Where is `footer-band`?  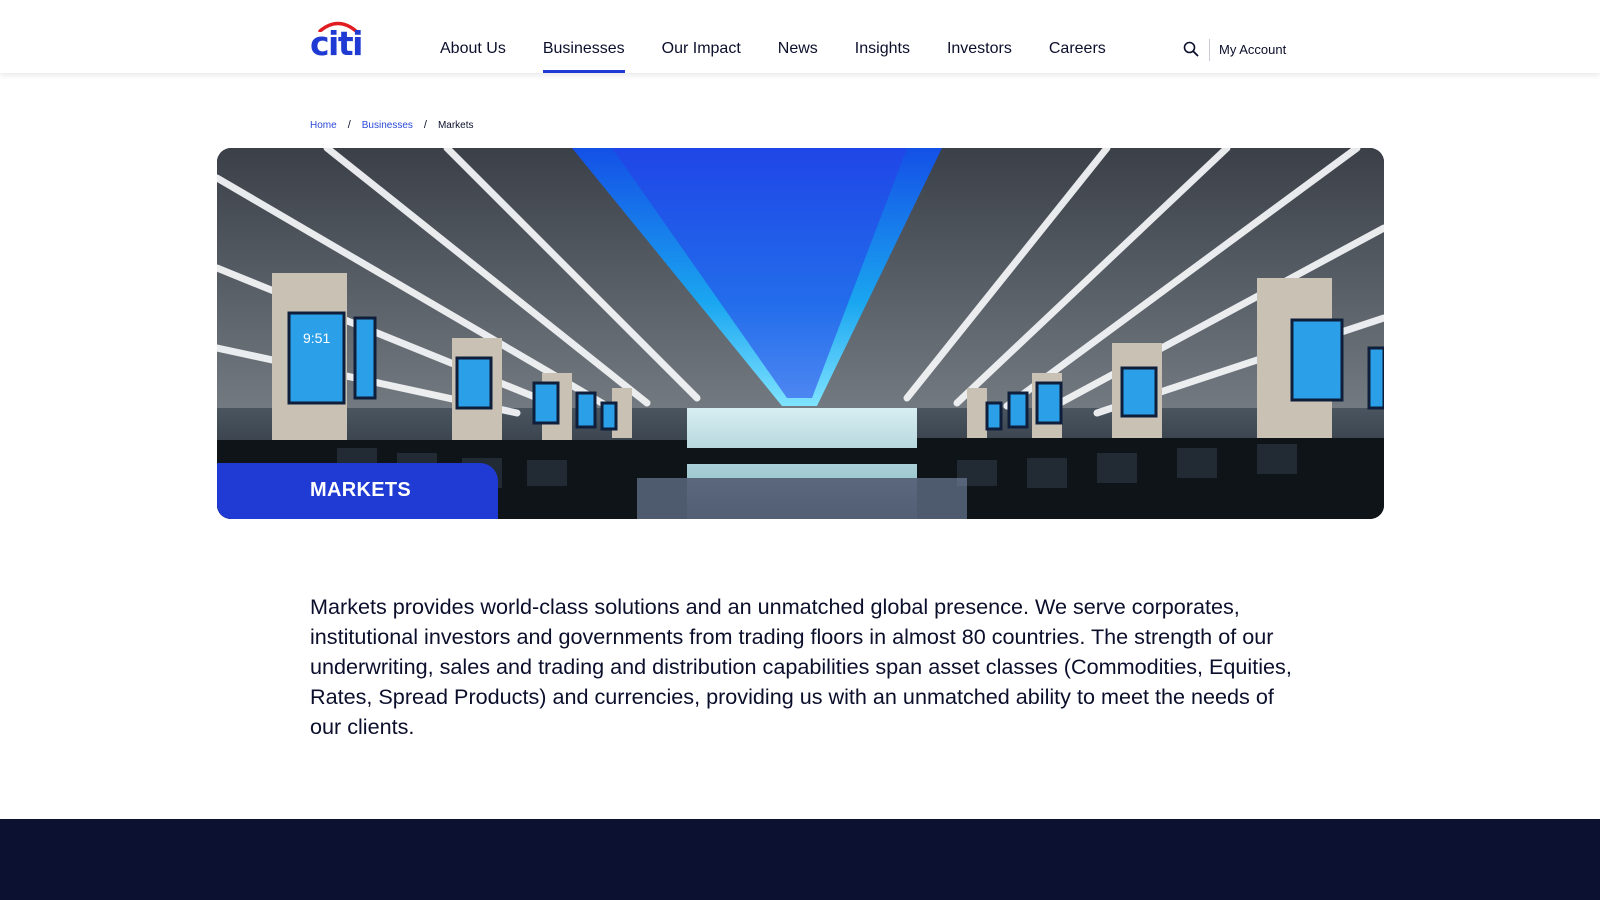 footer-band is located at coordinates (800, 859).